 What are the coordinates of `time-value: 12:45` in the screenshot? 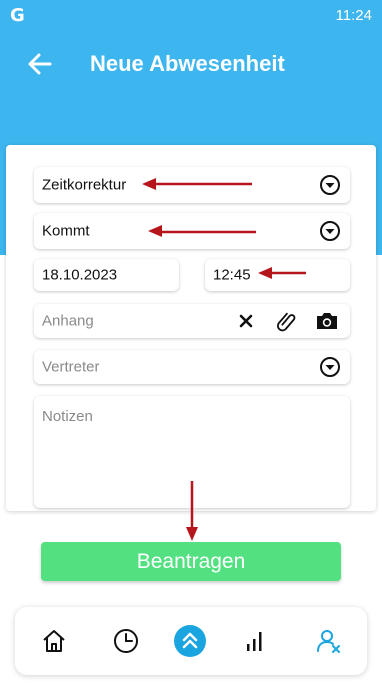 It's located at (232, 275).